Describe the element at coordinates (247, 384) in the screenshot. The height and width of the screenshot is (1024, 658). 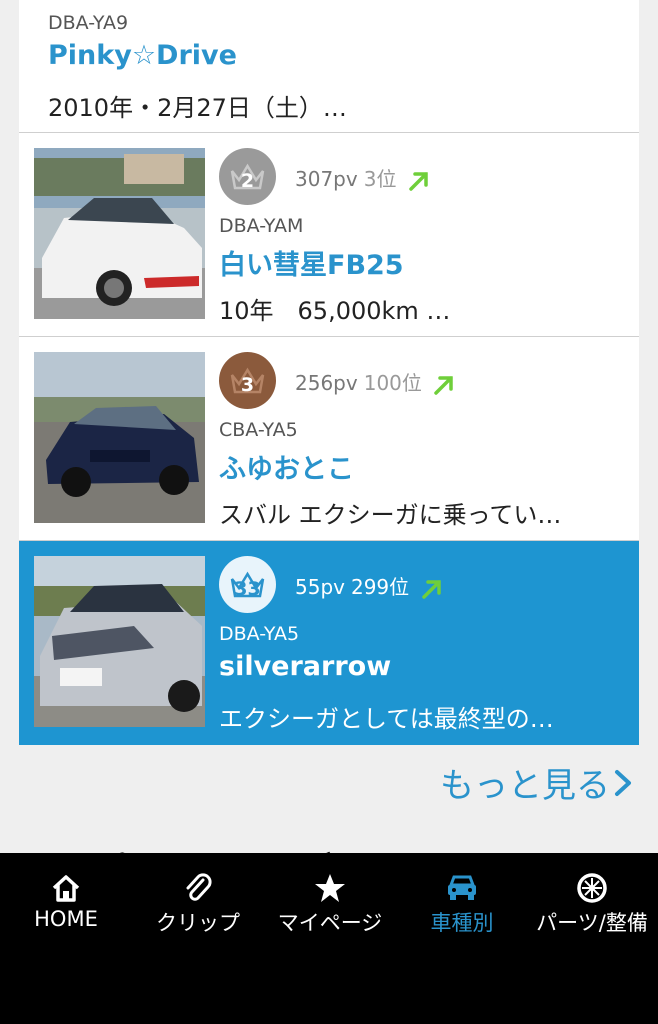
I see `rank-number: 3` at that location.